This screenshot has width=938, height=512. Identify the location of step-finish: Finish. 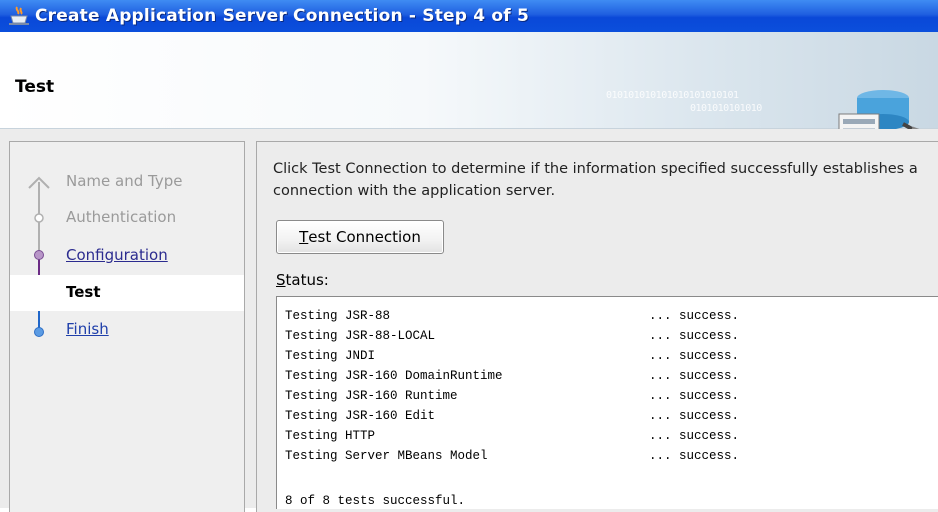
(127, 330).